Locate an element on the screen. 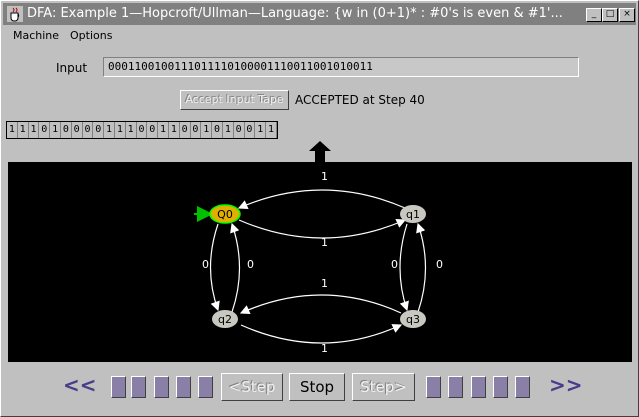 The width and height of the screenshot is (639, 417). maximize-button: □ is located at coordinates (610, 15).